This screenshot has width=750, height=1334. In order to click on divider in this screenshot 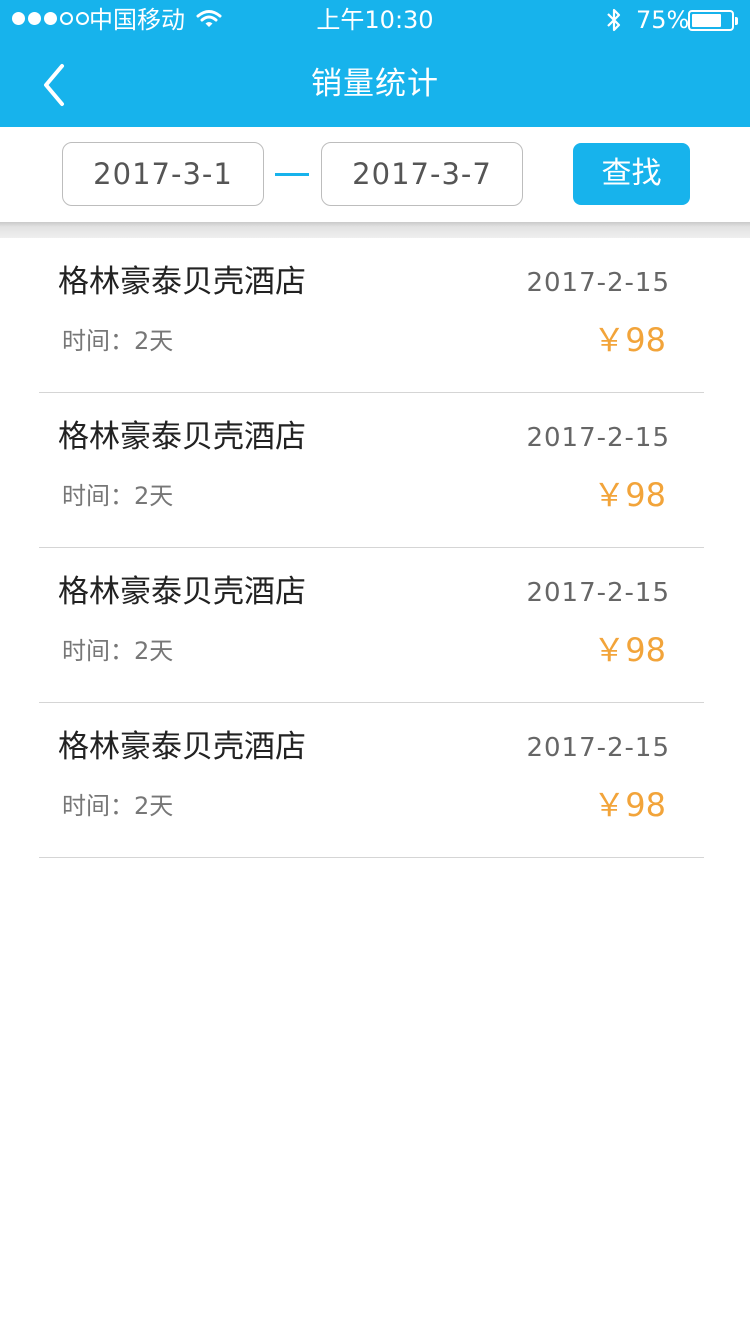, I will do `click(375, 230)`.